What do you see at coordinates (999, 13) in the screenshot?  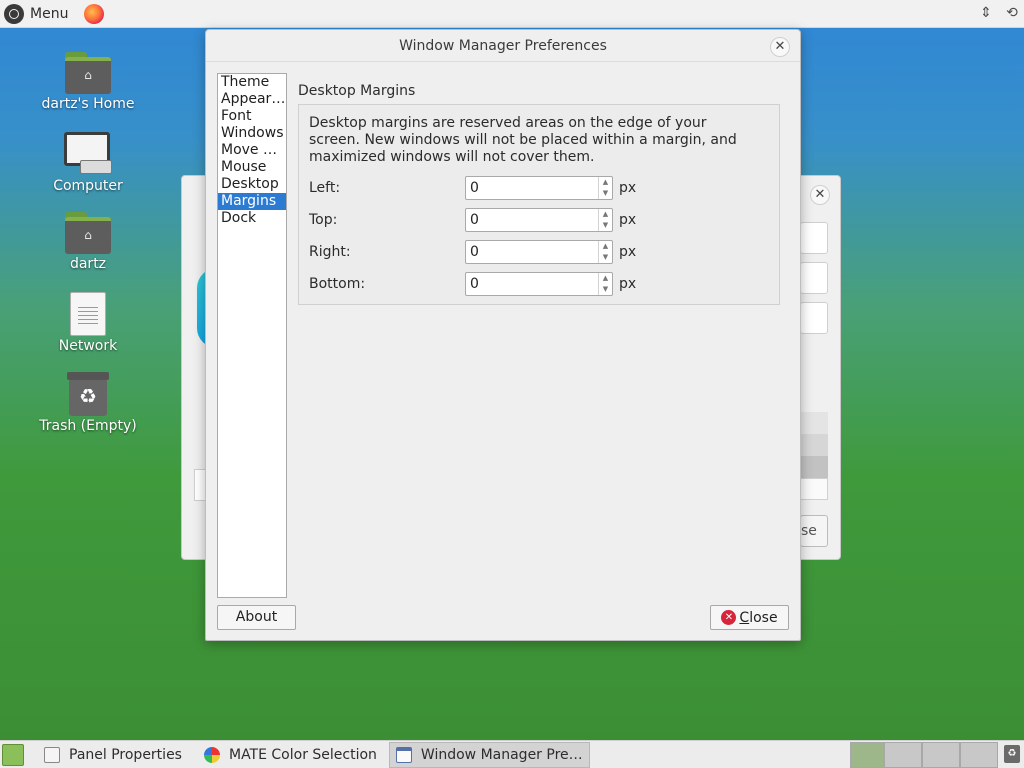 I see `system-tray: ⇕ ⟲` at bounding box center [999, 13].